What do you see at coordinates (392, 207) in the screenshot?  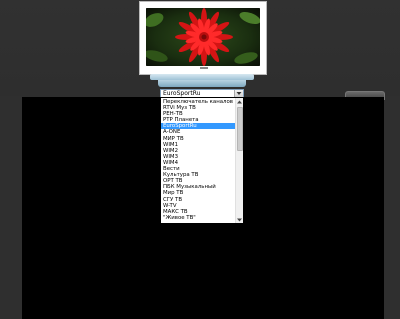 I see `right-side-panel` at bounding box center [392, 207].